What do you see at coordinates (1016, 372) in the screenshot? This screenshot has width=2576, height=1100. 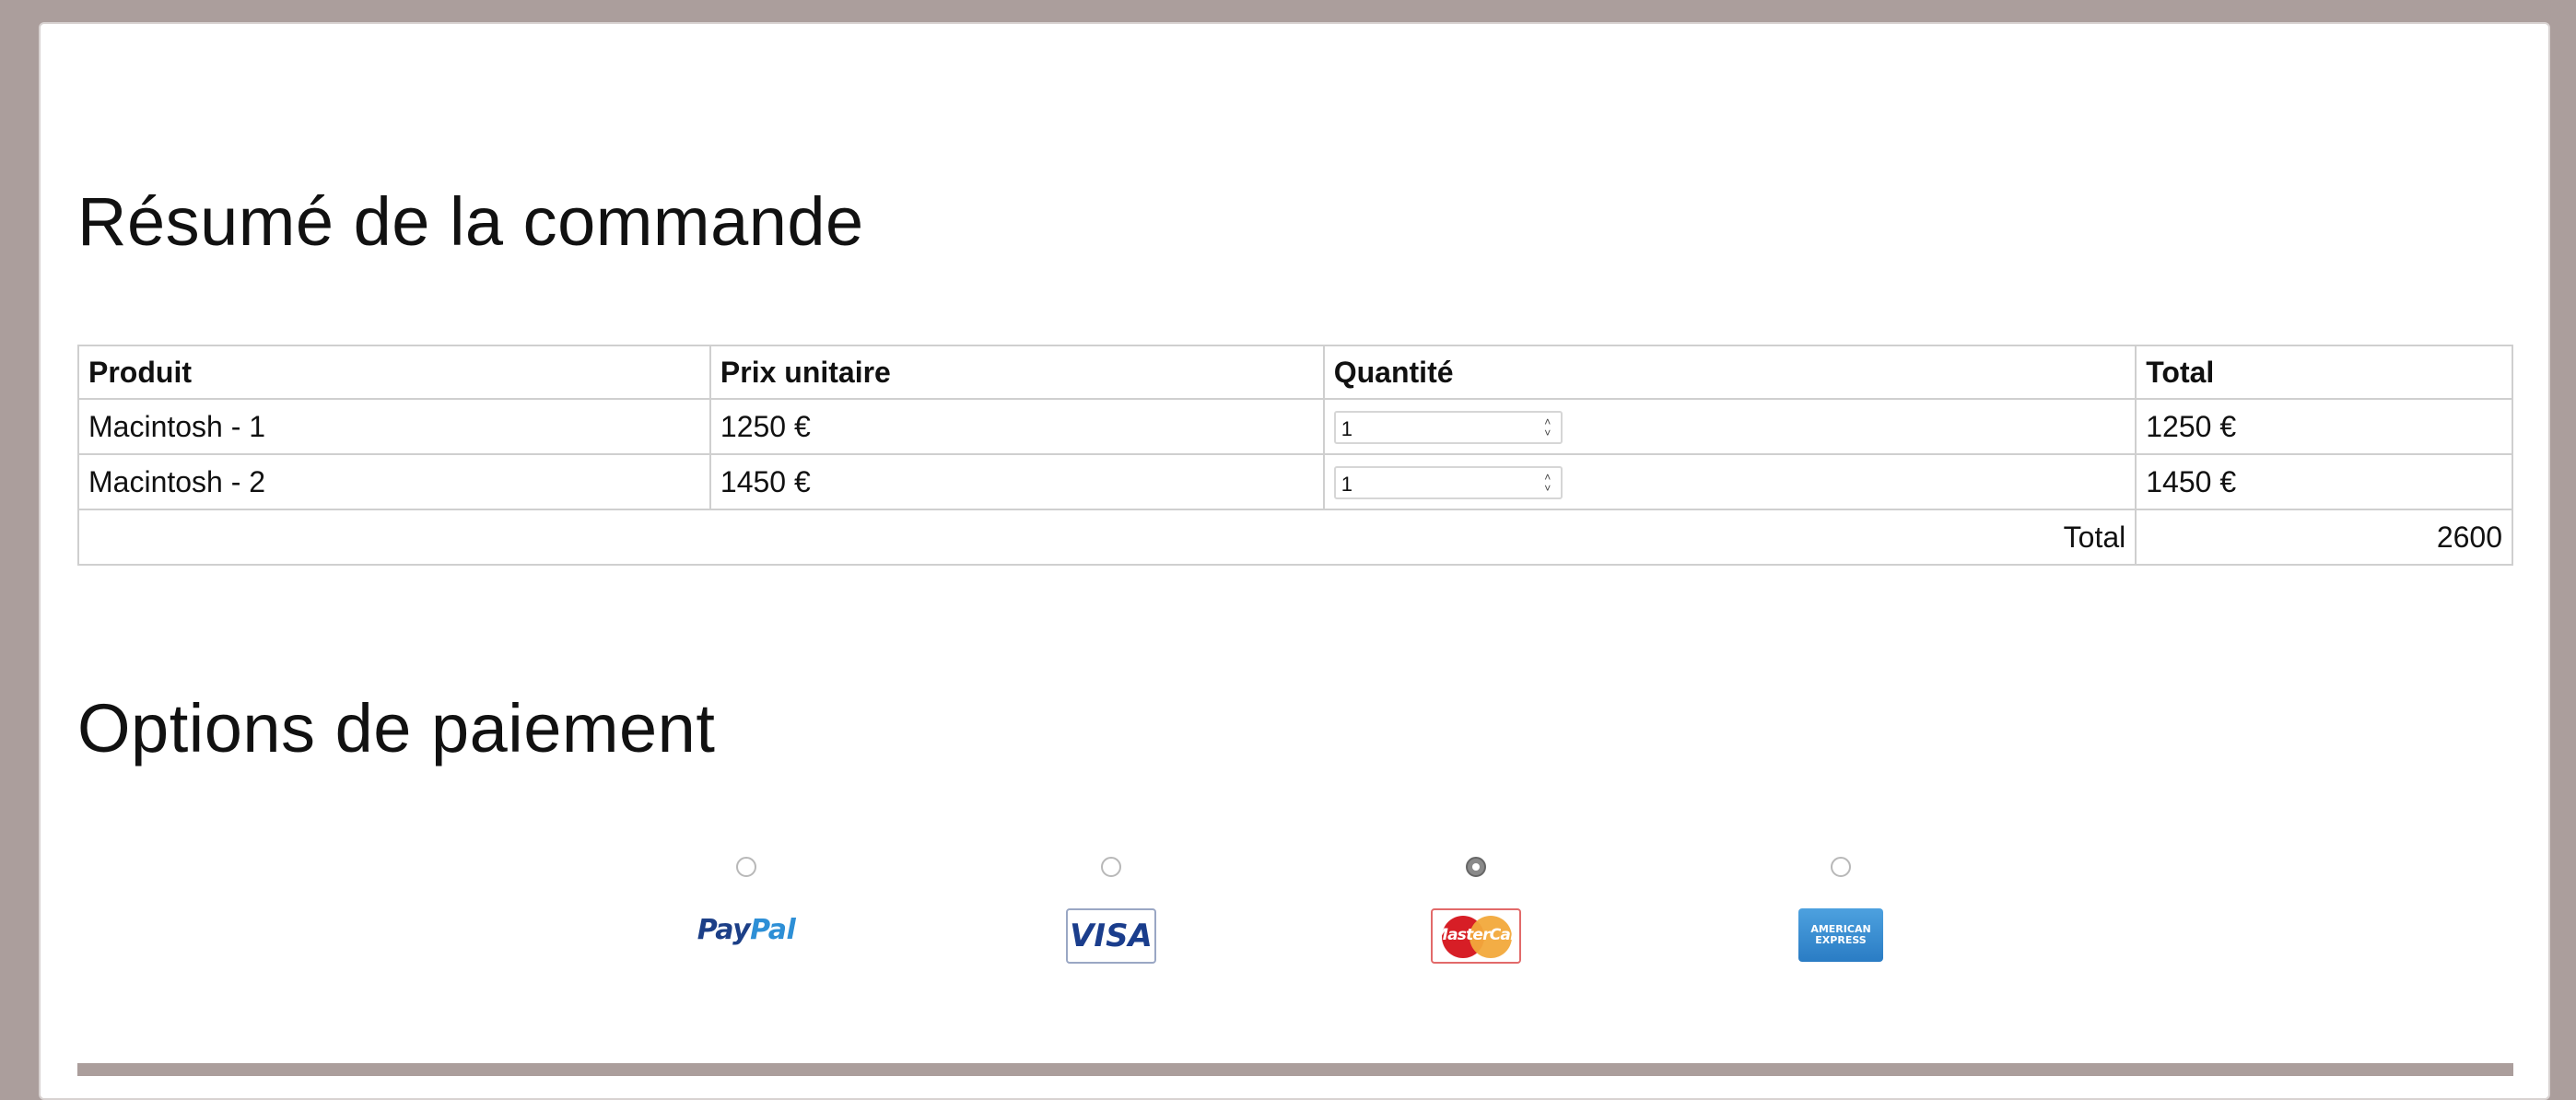 I see `column-header-unit-price: Prix unitaire` at bounding box center [1016, 372].